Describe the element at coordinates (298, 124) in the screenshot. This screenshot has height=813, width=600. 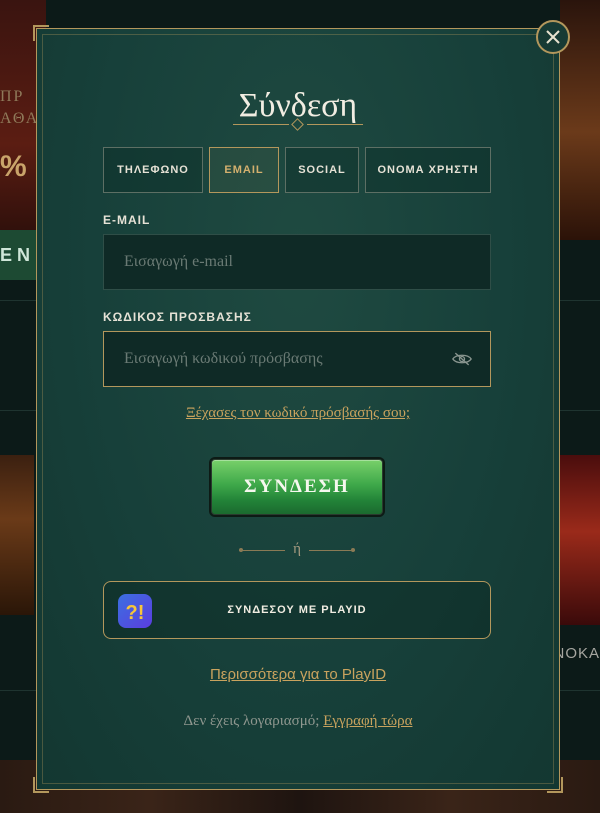
I see `title-ornament` at that location.